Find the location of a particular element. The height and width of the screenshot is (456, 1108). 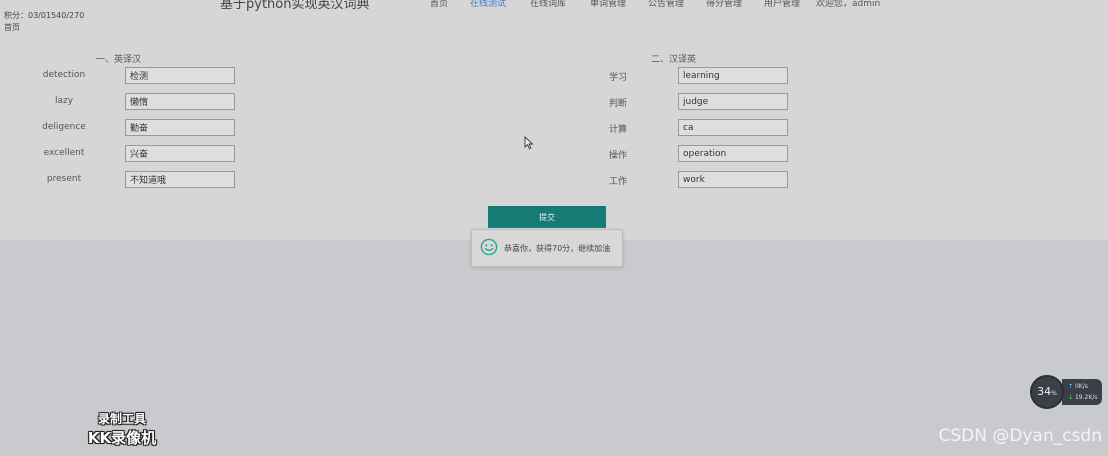

cpu-usage-percent: 34 is located at coordinates (1044, 391).